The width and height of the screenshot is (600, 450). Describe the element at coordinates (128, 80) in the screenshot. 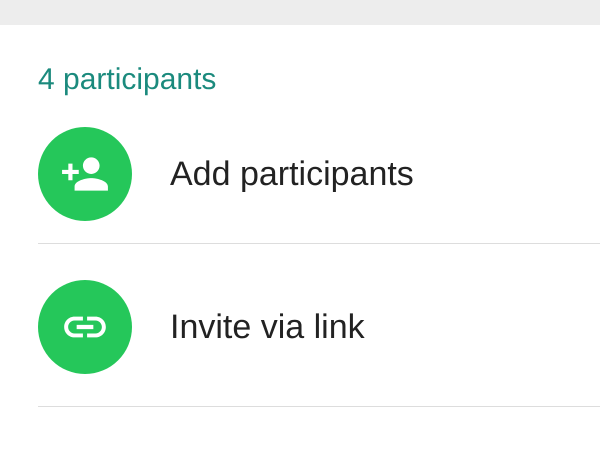

I see `section-title: 4 participants` at that location.